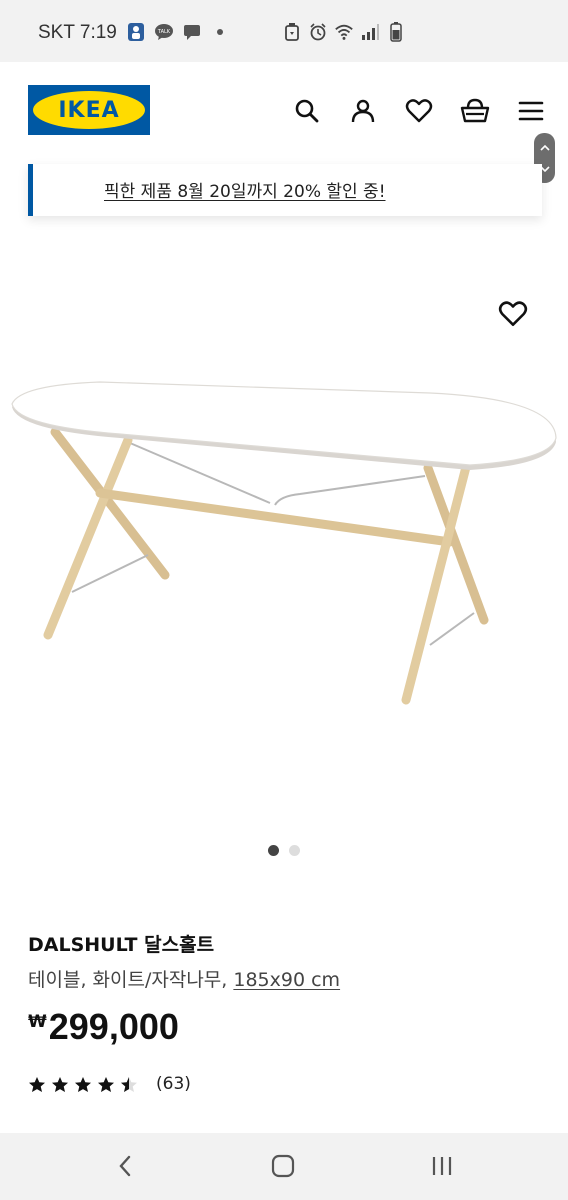 Image resolution: width=568 pixels, height=1200 pixels. I want to click on wifi-icon, so click(344, 32).